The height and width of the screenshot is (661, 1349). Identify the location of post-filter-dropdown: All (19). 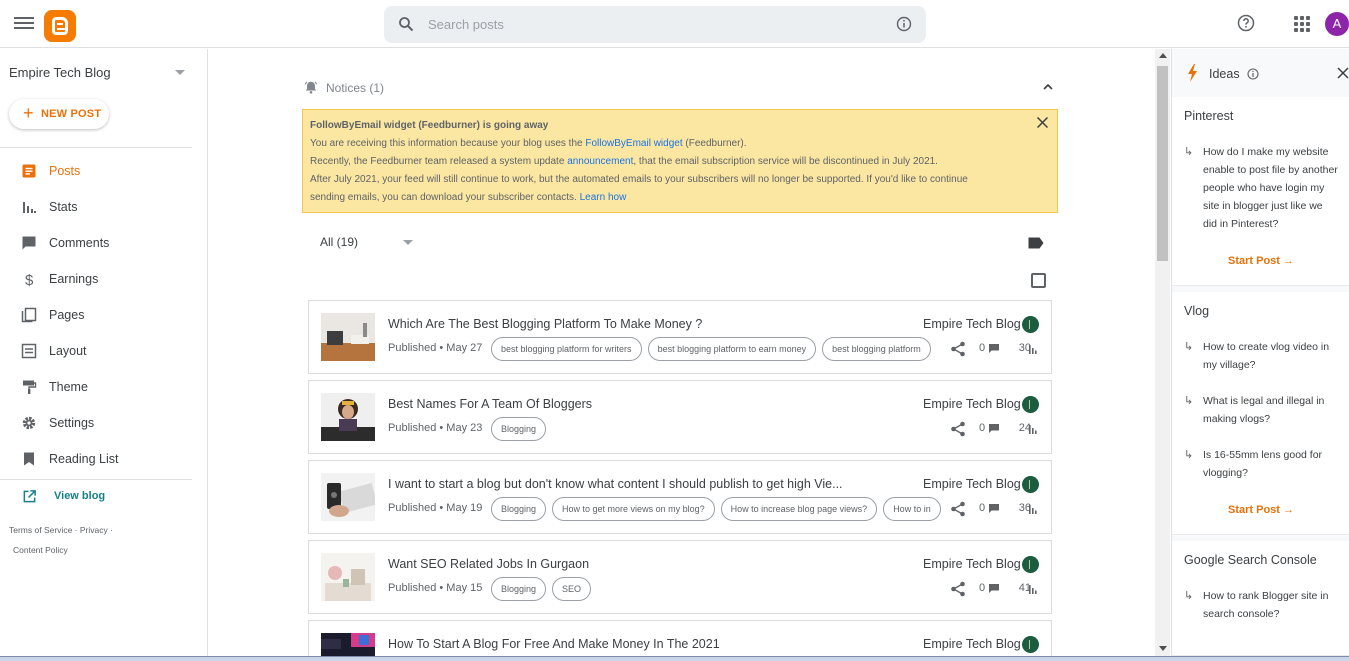
(370, 244).